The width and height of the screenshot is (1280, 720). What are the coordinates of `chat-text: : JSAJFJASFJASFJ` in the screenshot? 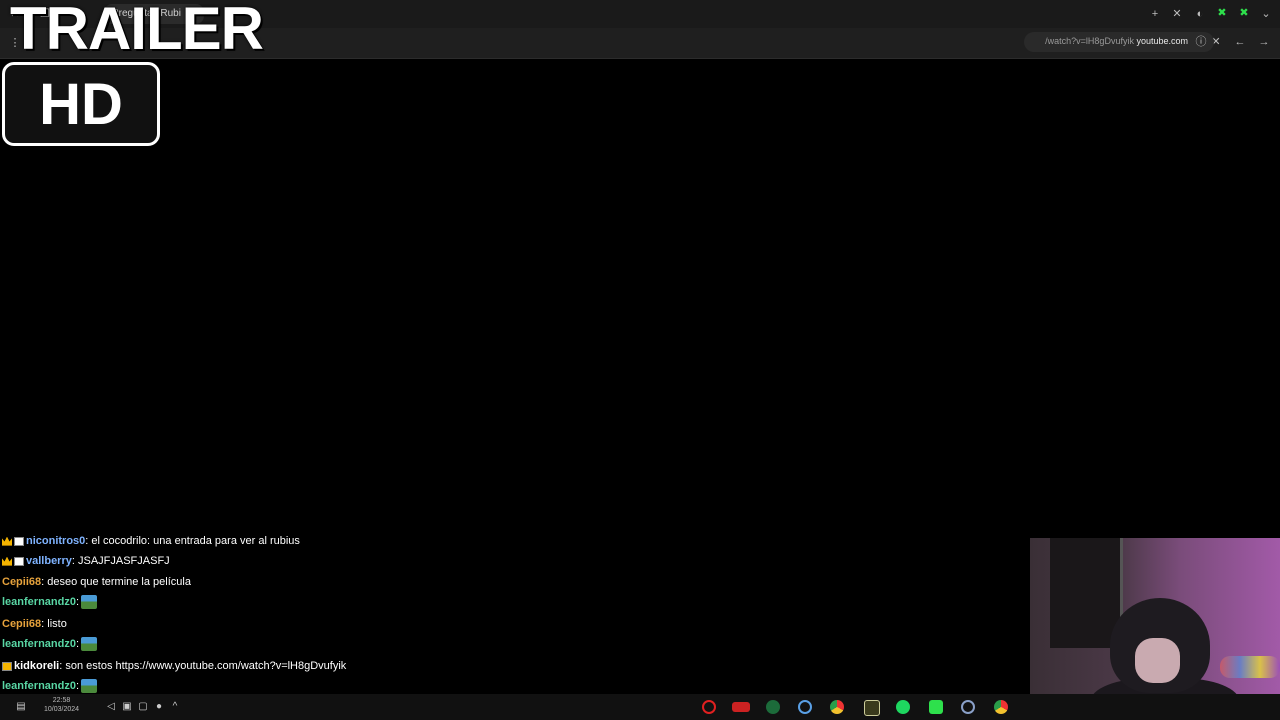 It's located at (120, 561).